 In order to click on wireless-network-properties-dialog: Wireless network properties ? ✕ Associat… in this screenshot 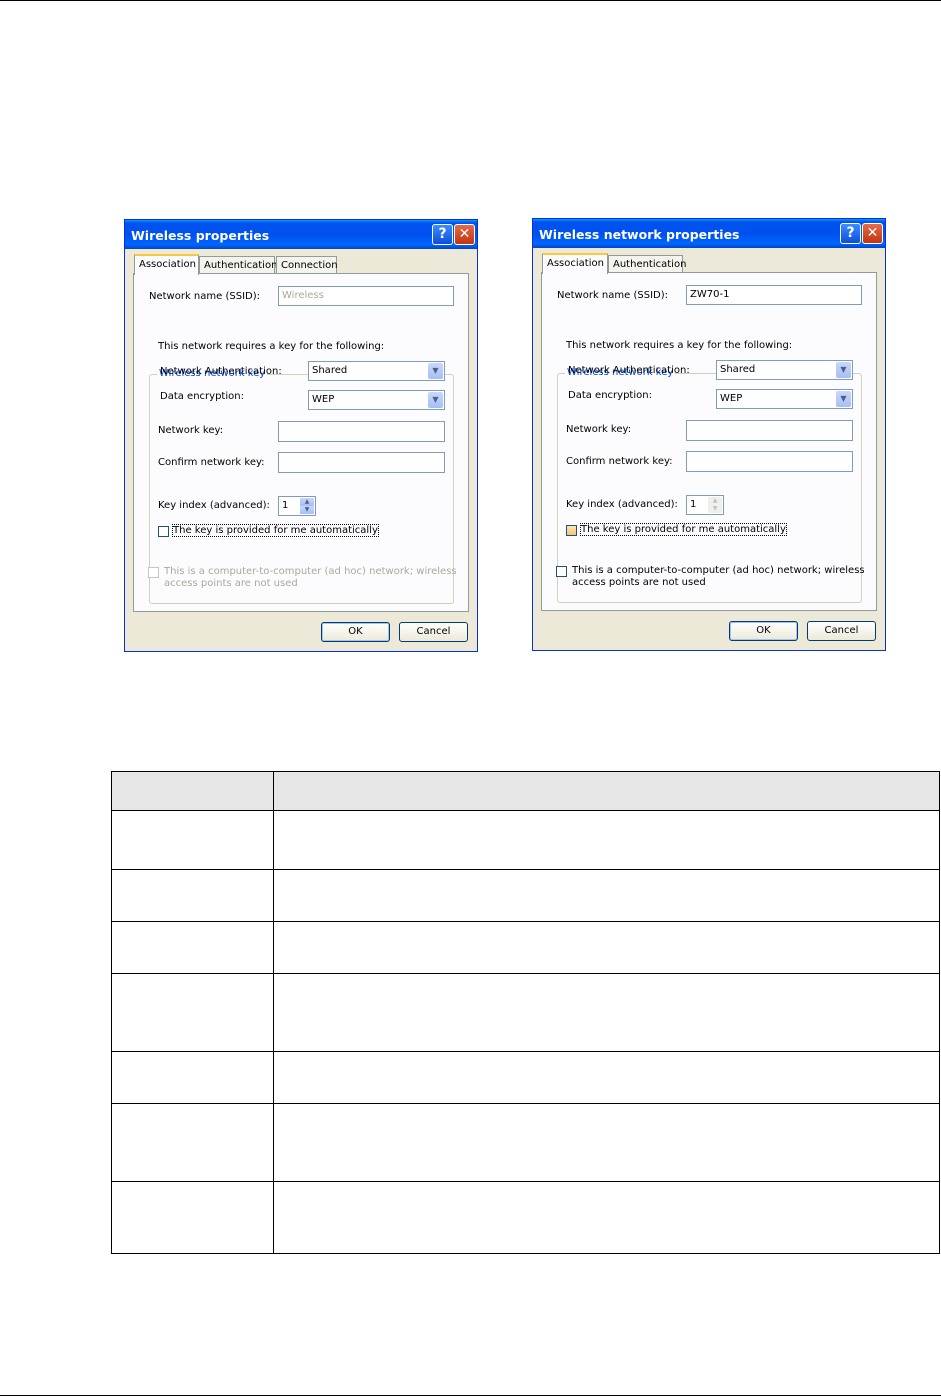, I will do `click(709, 434)`.